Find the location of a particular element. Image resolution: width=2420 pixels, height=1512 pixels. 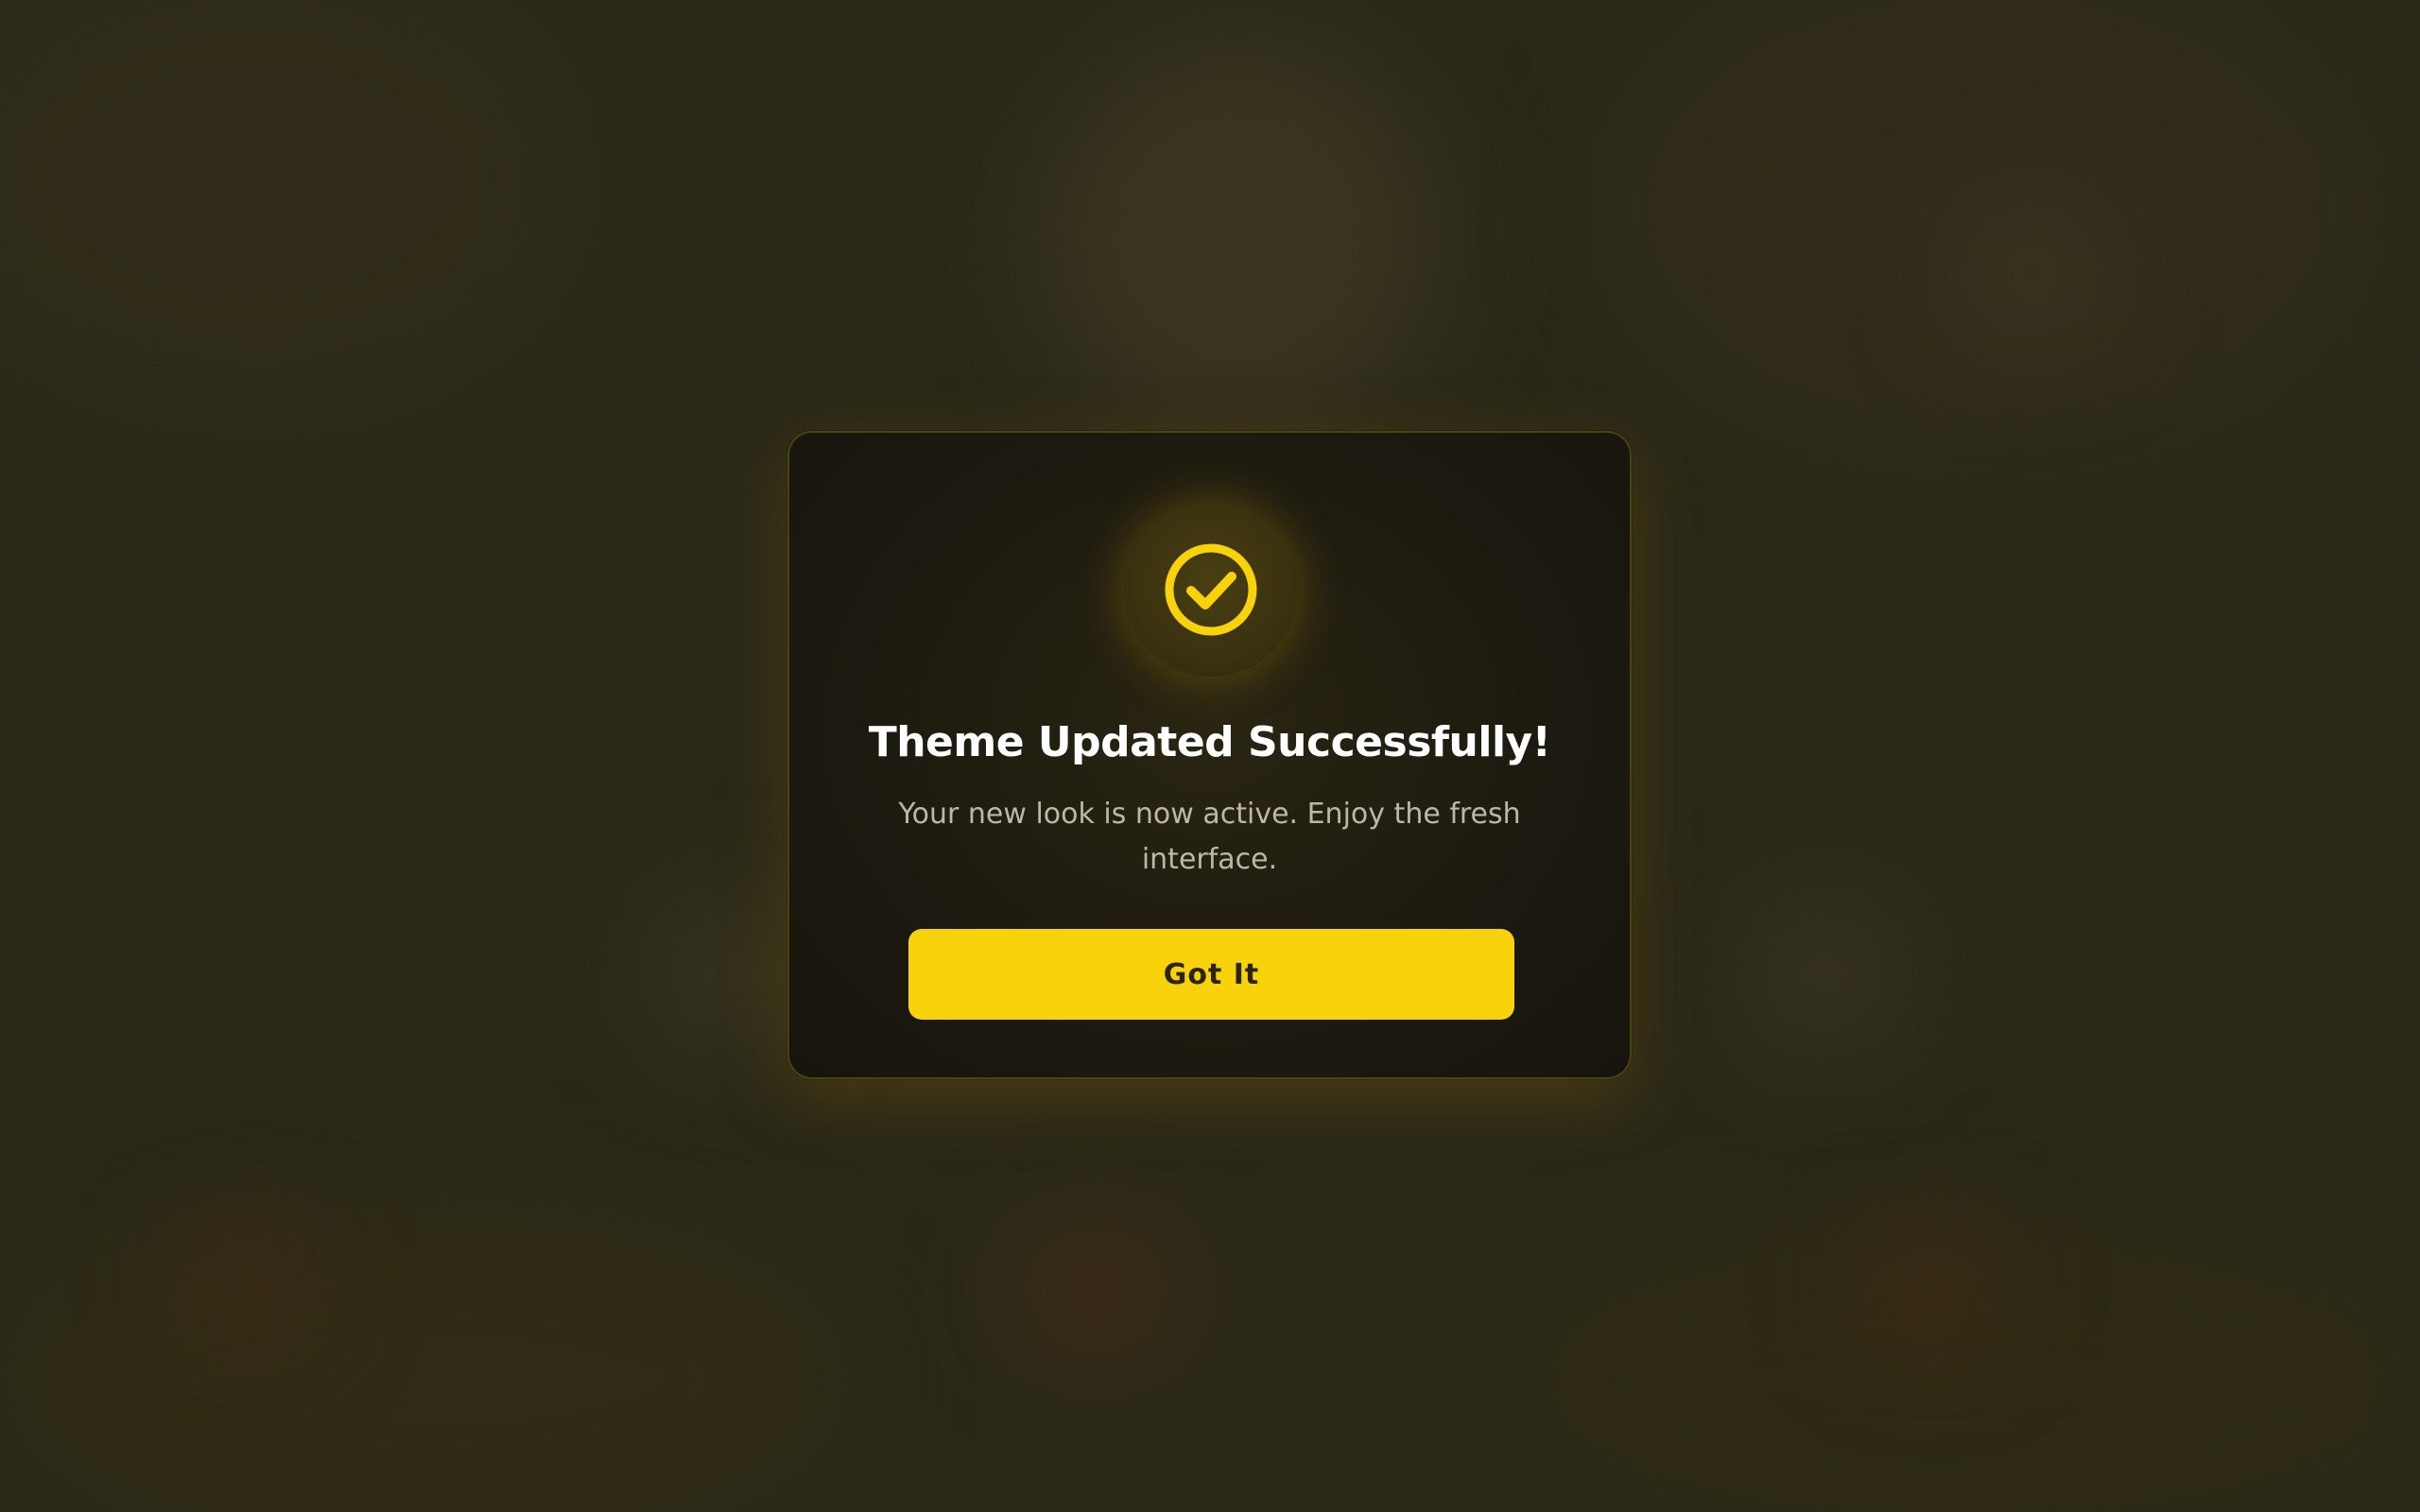

success-icon-badge is located at coordinates (1211, 590).